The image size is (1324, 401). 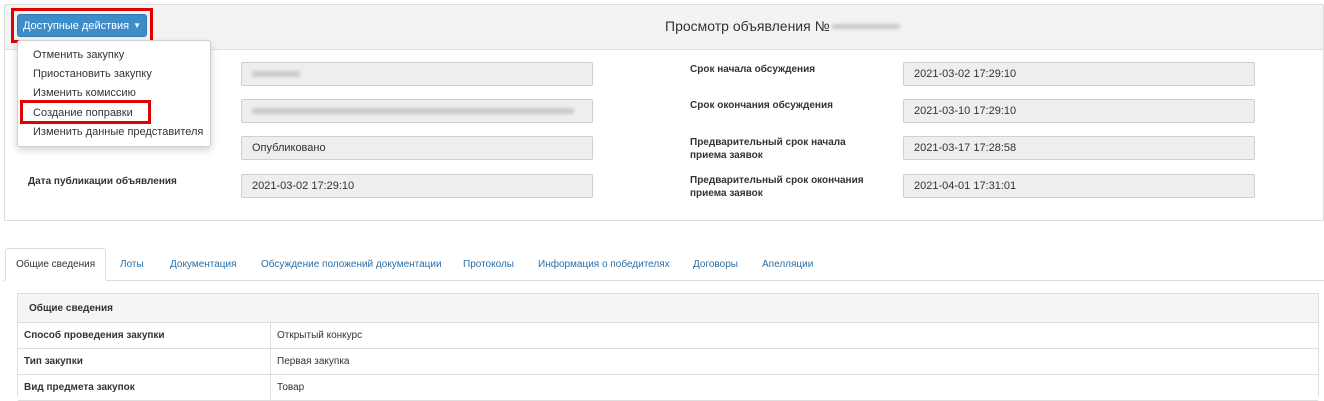 What do you see at coordinates (118, 132) in the screenshot?
I see `menu-item-change-representative: Изменить данные представителя` at bounding box center [118, 132].